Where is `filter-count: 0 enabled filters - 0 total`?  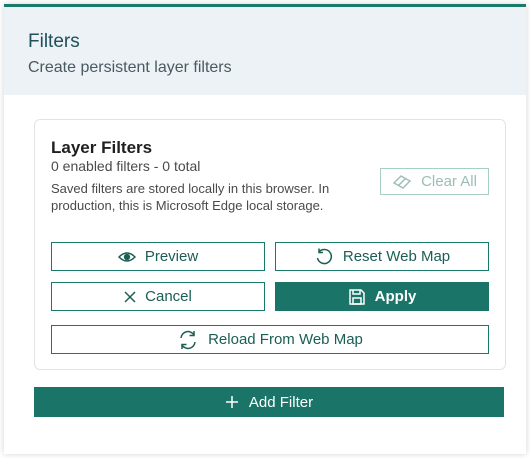
filter-count: 0 enabled filters - 0 total is located at coordinates (126, 166).